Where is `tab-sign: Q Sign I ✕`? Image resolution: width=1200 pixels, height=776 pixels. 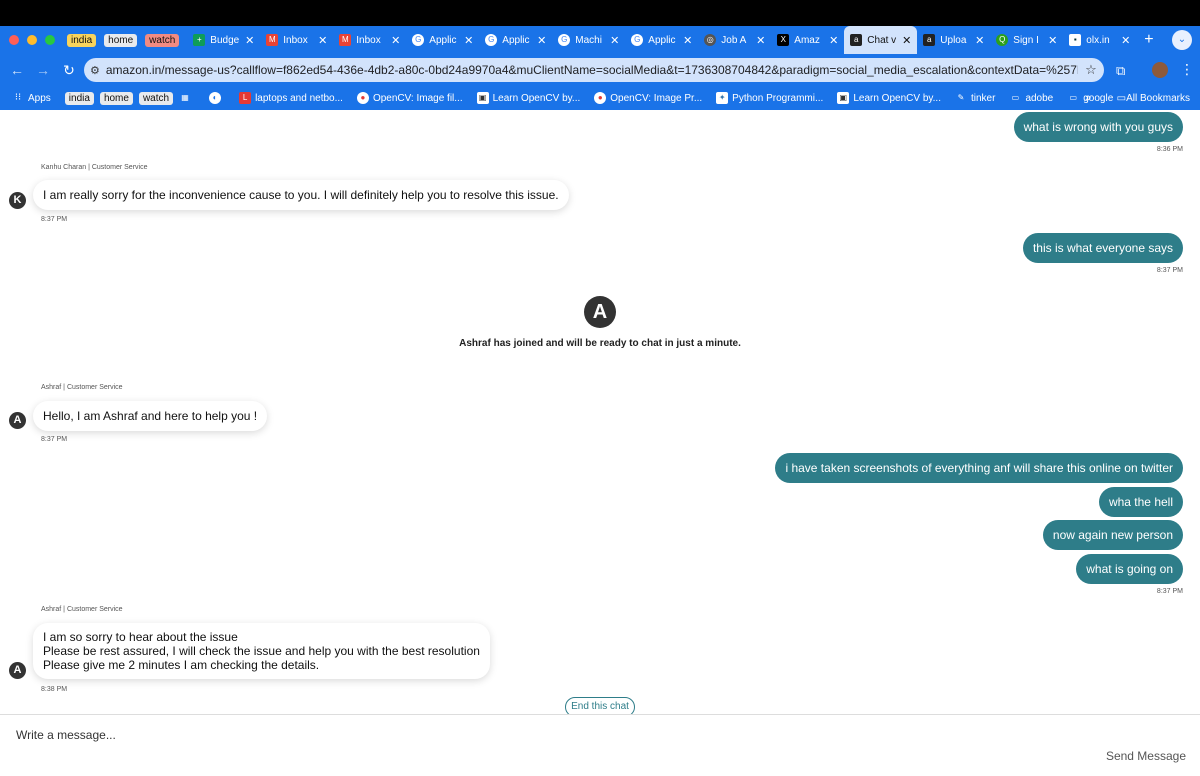
tab-sign: Q Sign I ✕ is located at coordinates (1026, 40).